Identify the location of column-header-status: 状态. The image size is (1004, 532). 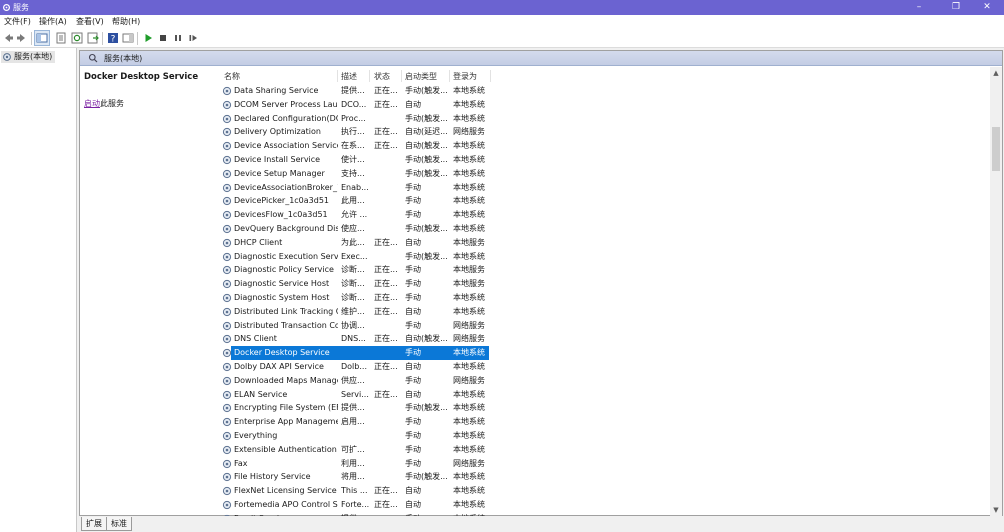
(382, 77).